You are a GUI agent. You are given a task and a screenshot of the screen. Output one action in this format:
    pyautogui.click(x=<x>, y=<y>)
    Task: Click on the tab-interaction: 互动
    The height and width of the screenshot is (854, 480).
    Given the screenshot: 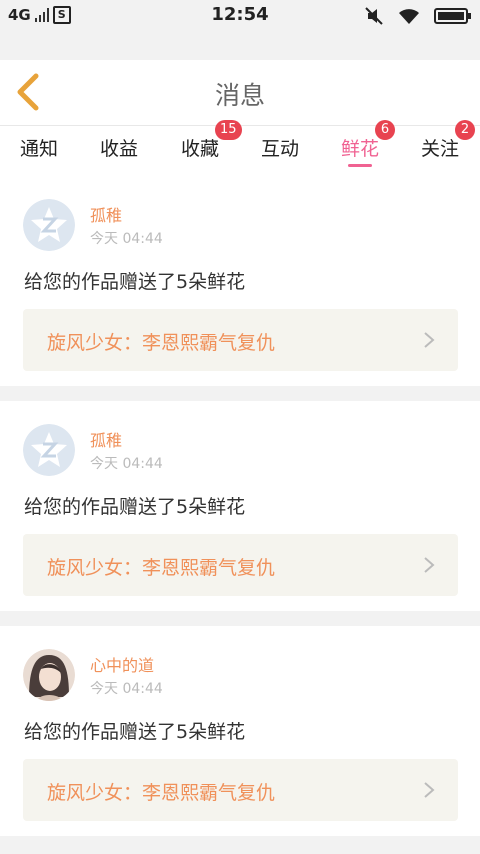 What is the action you would take?
    pyautogui.click(x=280, y=147)
    